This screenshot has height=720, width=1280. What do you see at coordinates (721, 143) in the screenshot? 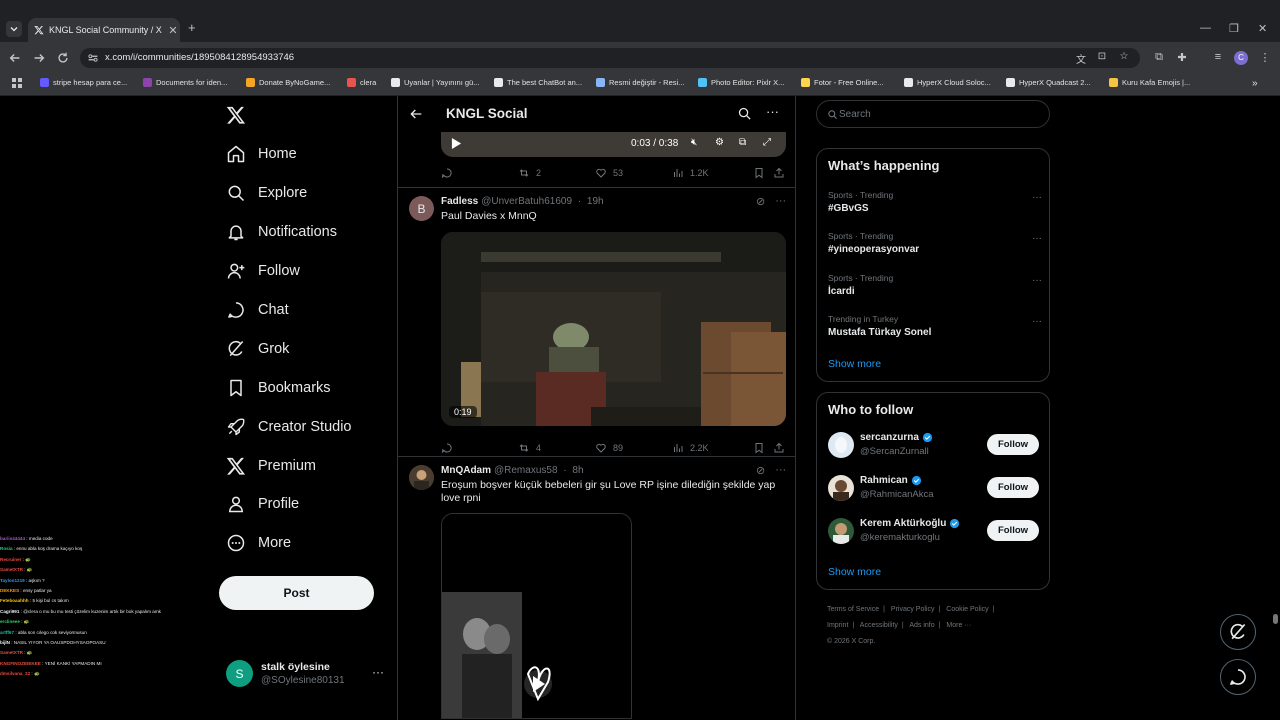
I see `settings-gear-icon: ⚙` at bounding box center [721, 143].